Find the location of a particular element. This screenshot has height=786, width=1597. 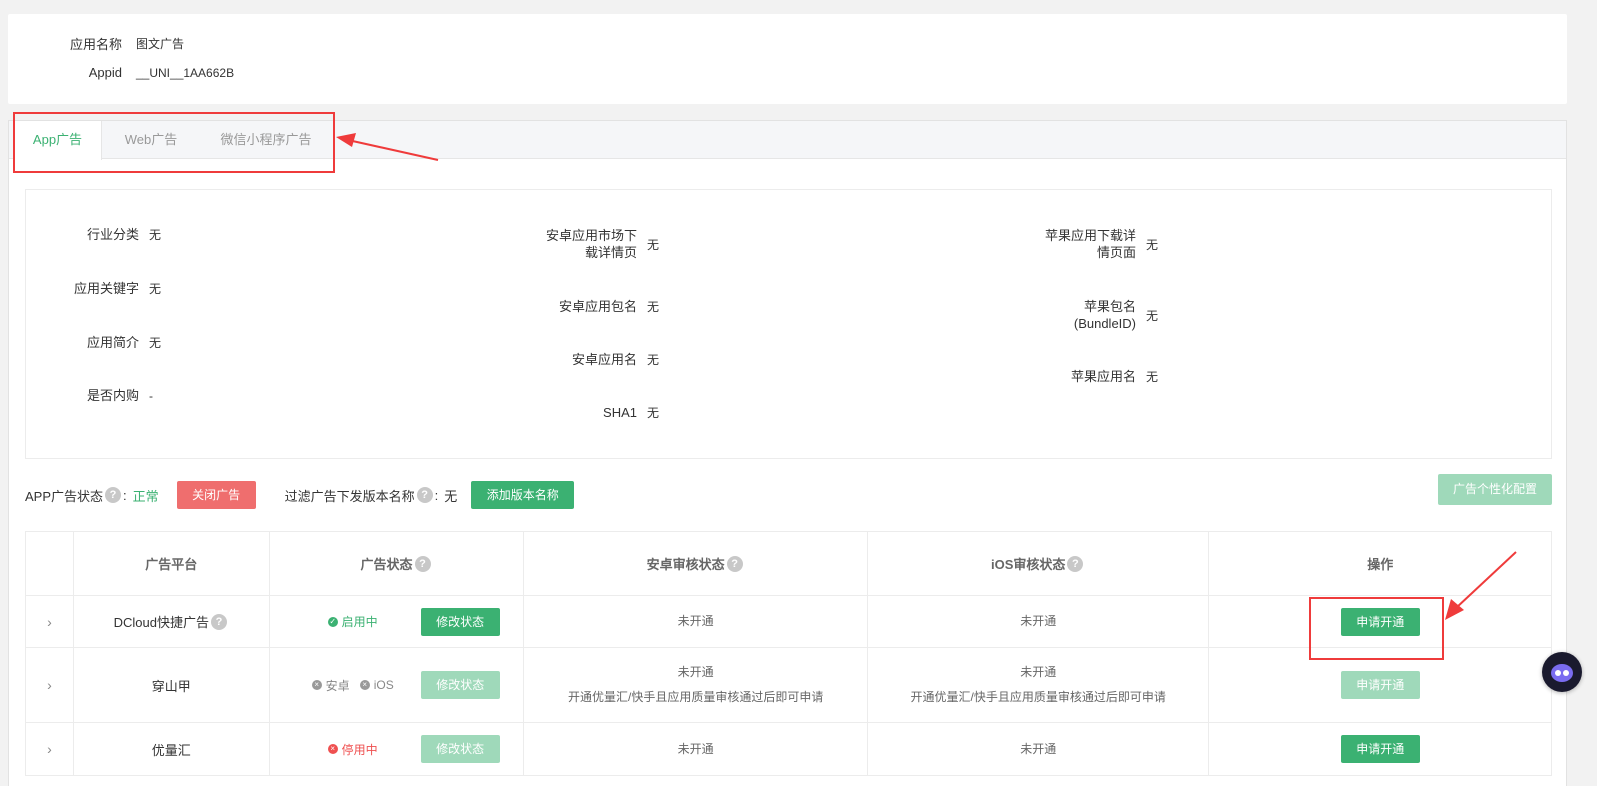

field-android-name-value: 无 is located at coordinates (653, 360).